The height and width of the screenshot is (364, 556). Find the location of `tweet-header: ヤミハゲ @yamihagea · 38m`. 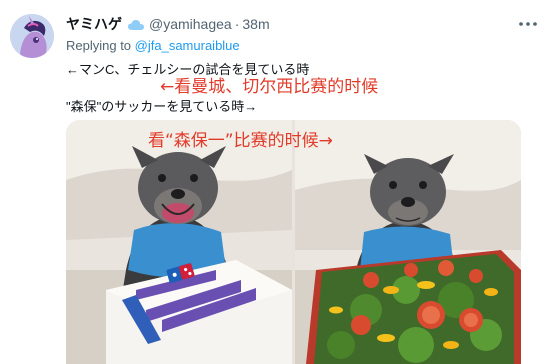

tweet-header: ヤミハゲ @yamihagea · 38m is located at coordinates (168, 24).